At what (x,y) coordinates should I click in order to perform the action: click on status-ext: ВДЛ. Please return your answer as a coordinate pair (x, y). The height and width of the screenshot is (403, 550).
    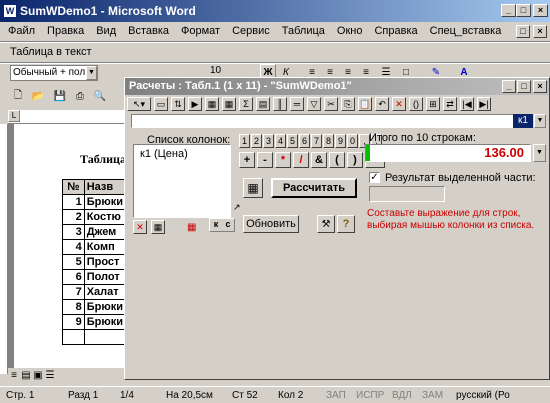
    Looking at the image, I should click on (401, 395).